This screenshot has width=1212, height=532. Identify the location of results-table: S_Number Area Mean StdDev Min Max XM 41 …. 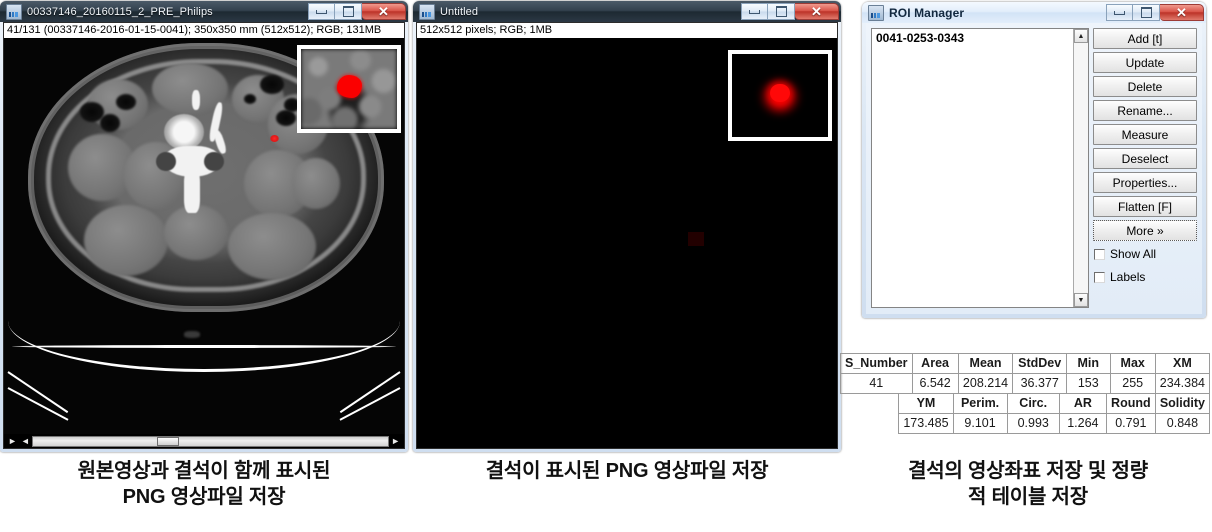
(1025, 393).